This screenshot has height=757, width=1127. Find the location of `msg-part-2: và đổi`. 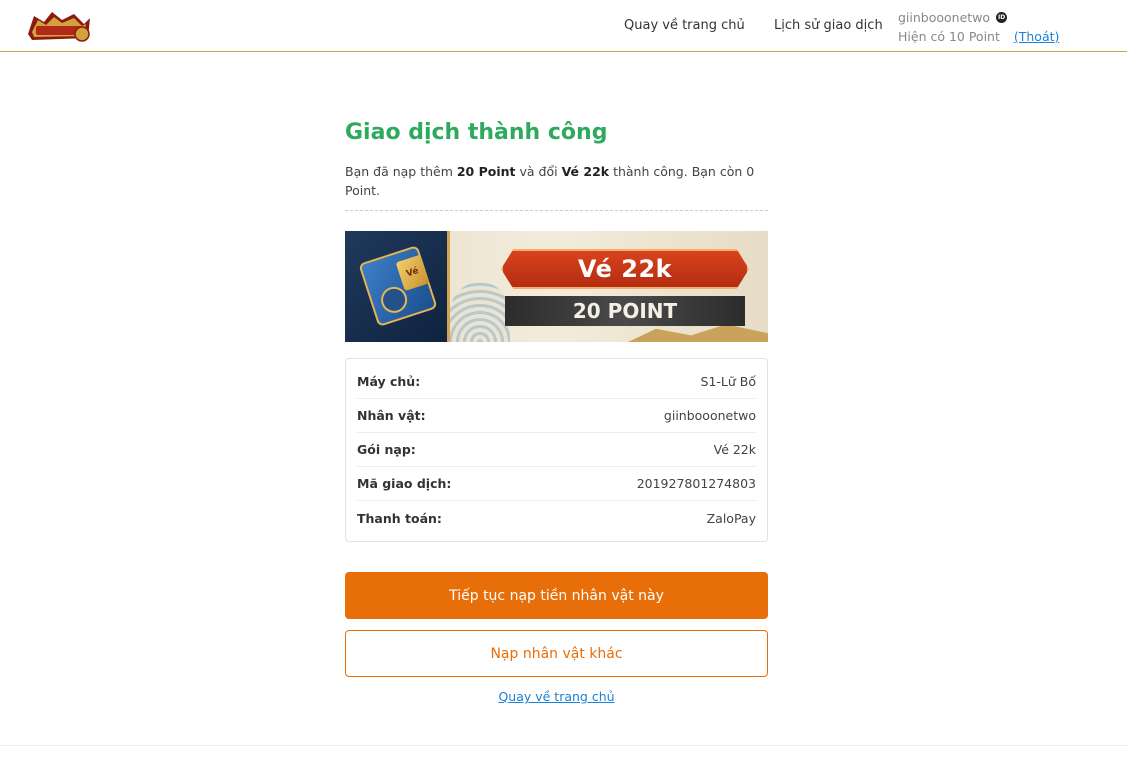

msg-part-2: và đổi is located at coordinates (538, 171).